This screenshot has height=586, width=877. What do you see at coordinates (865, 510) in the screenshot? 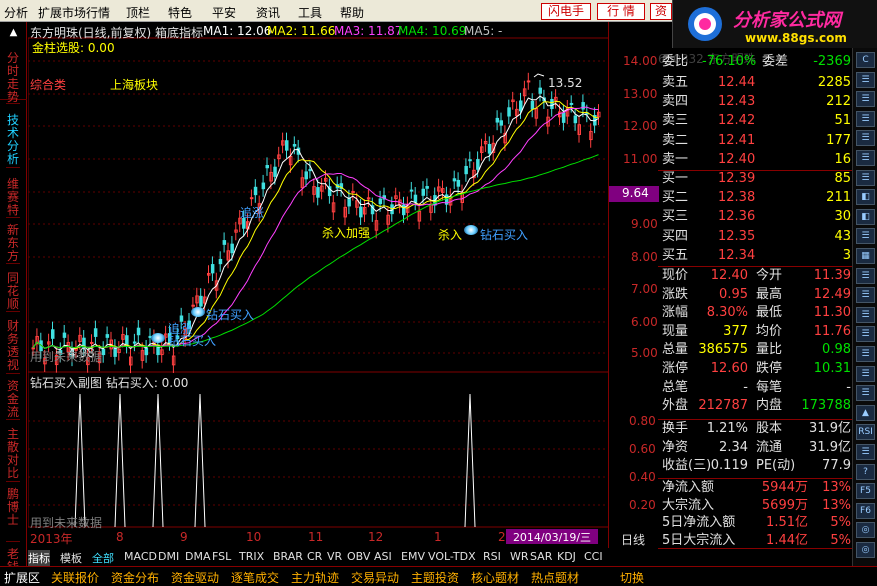
I see `toolbar-icon: F6` at bounding box center [865, 510].